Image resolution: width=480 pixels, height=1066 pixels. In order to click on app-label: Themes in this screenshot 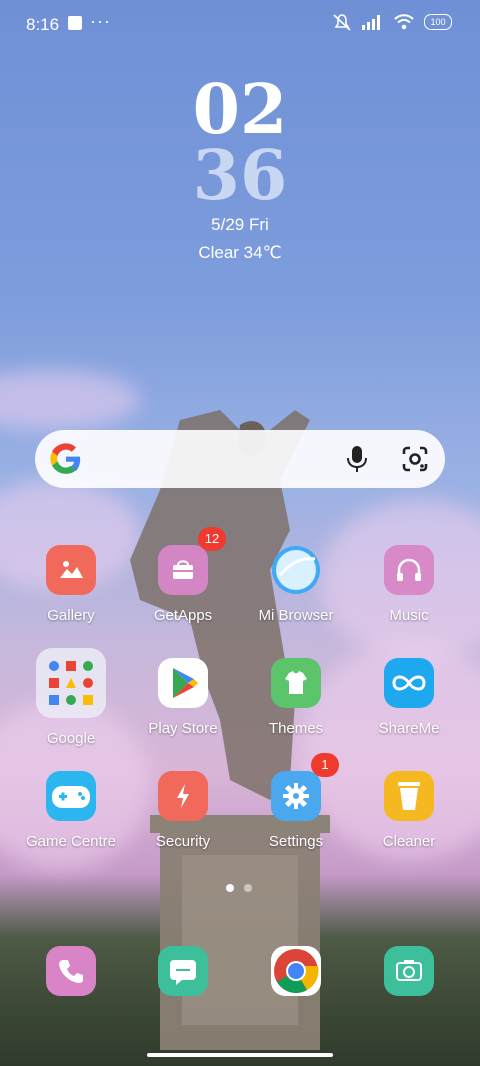, I will do `click(296, 728)`.